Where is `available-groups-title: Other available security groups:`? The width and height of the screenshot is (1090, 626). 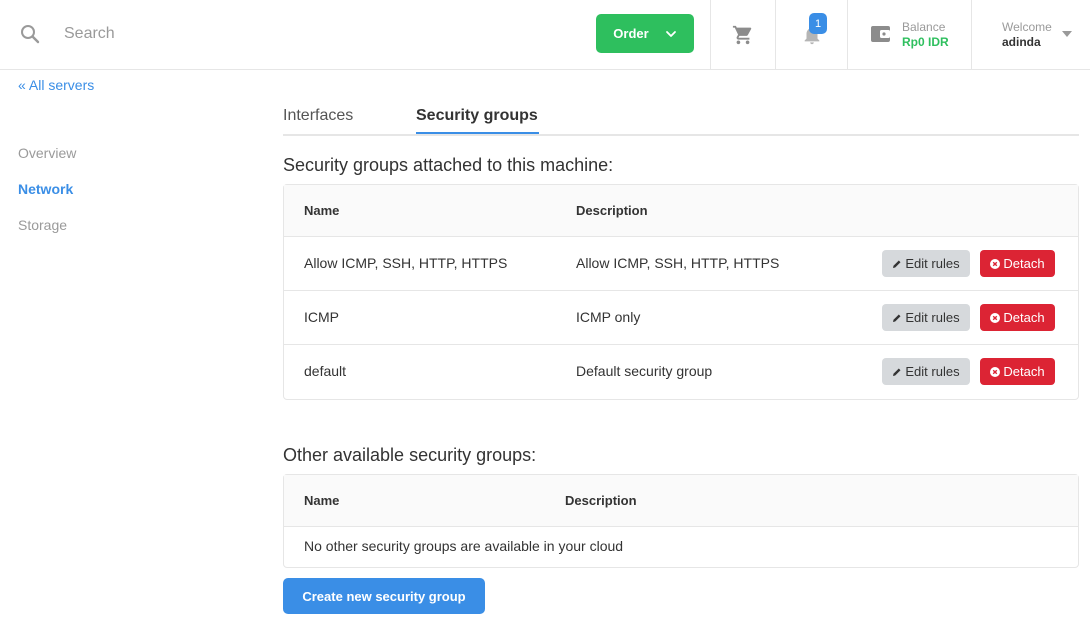 available-groups-title: Other available security groups: is located at coordinates (410, 455).